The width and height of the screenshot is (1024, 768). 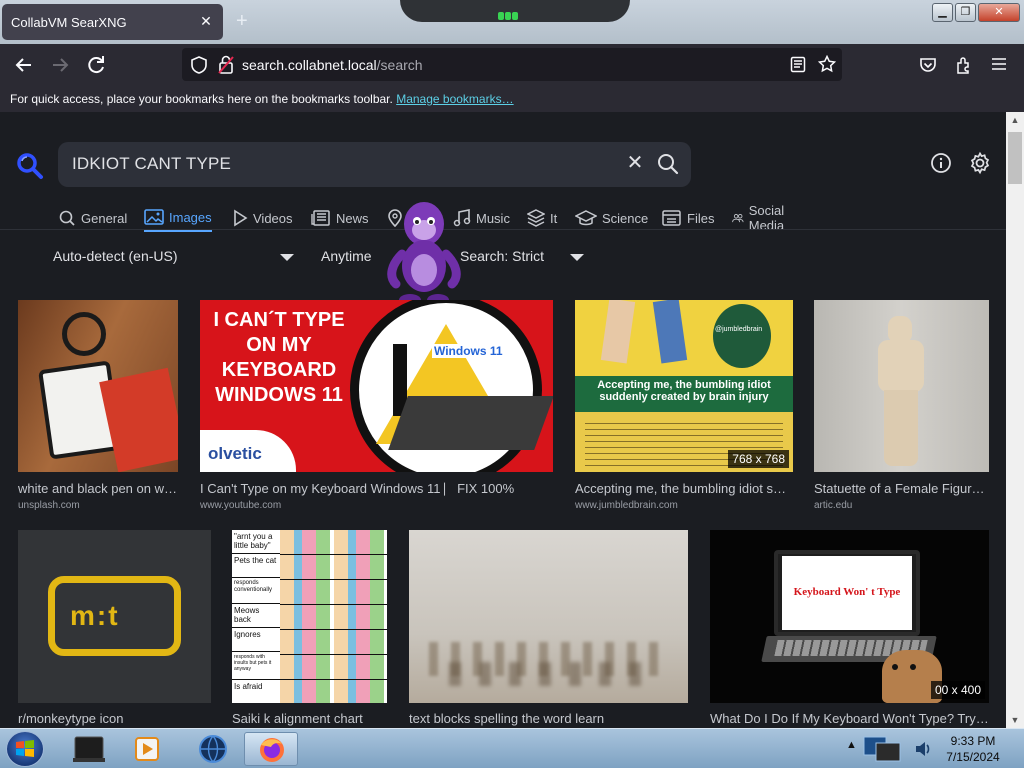 I want to click on taskbar-app-network, so click(x=213, y=749).